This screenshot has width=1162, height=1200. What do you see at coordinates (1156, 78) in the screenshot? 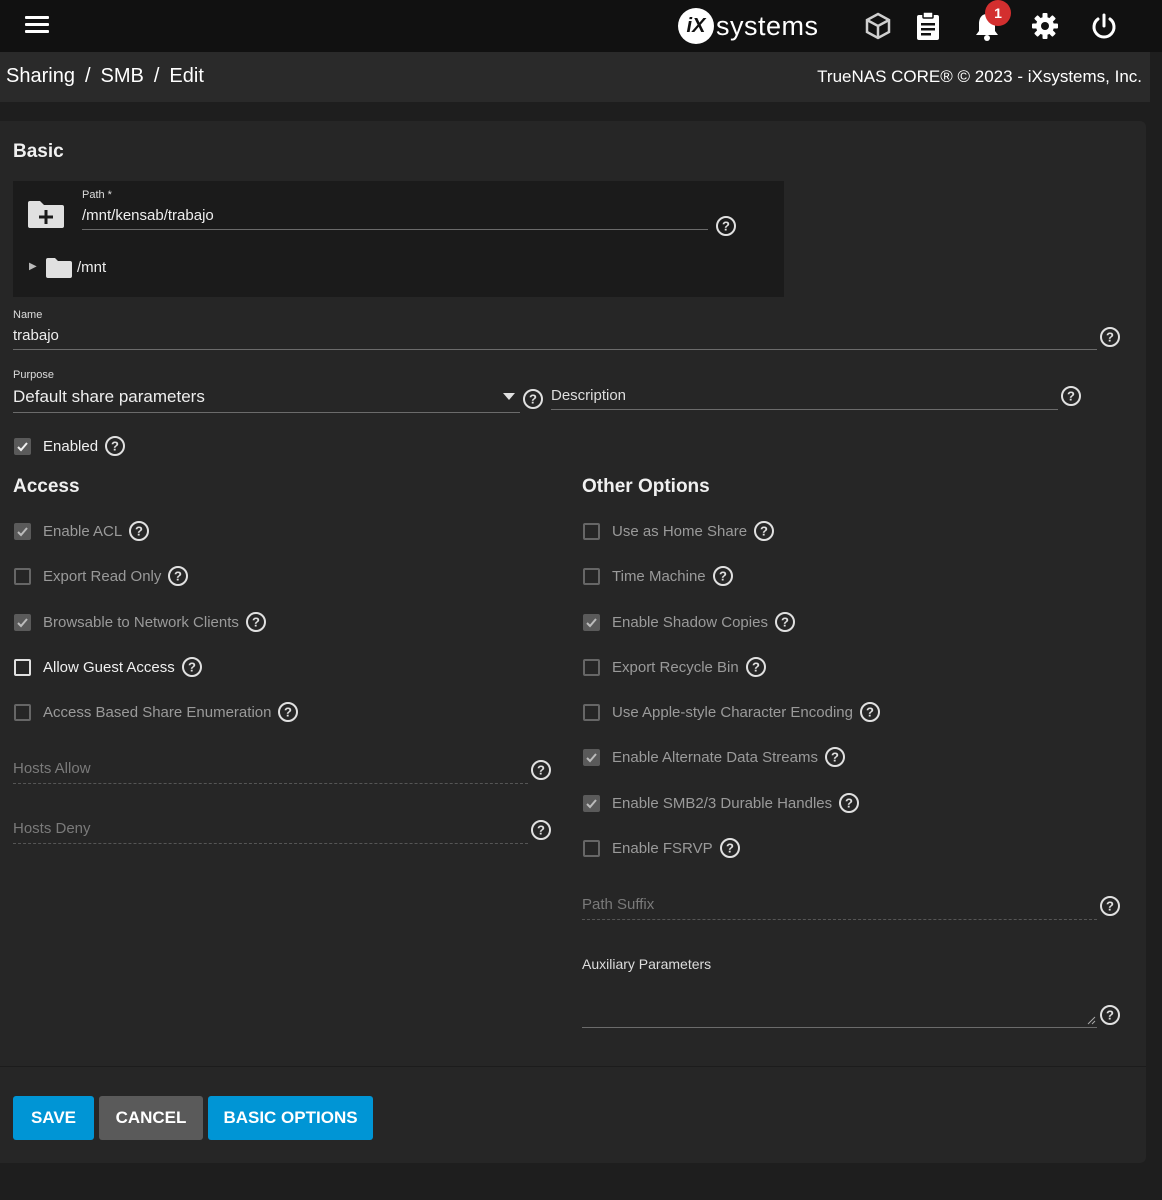
I see `scrollbar` at bounding box center [1156, 78].